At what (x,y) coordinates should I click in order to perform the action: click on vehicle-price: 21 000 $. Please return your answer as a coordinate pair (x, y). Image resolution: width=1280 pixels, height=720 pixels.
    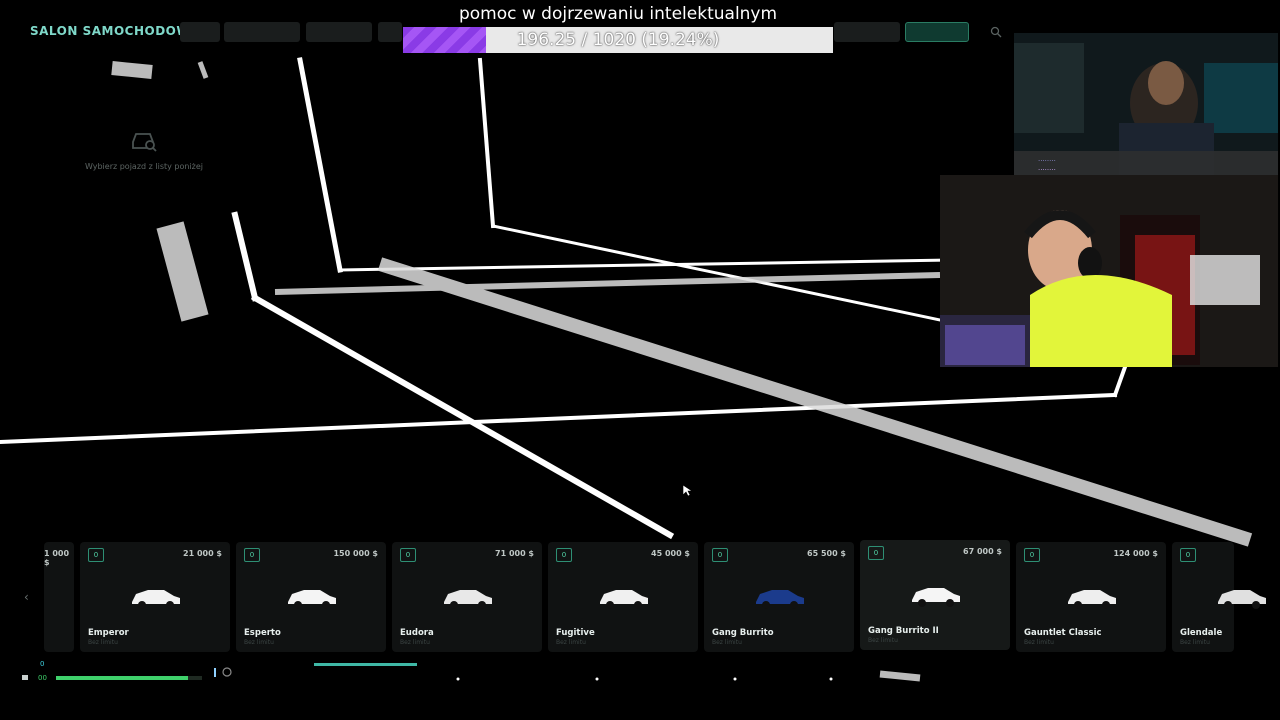
    Looking at the image, I should click on (202, 553).